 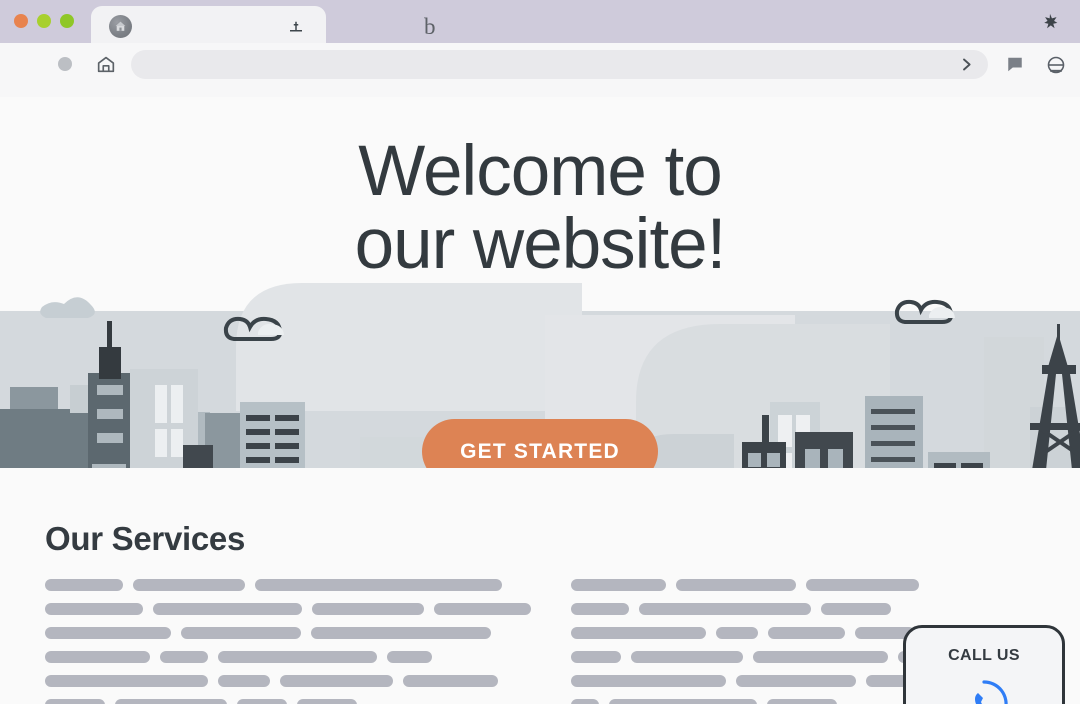 What do you see at coordinates (430, 26) in the screenshot?
I see `tab-extra-glyph: b` at bounding box center [430, 26].